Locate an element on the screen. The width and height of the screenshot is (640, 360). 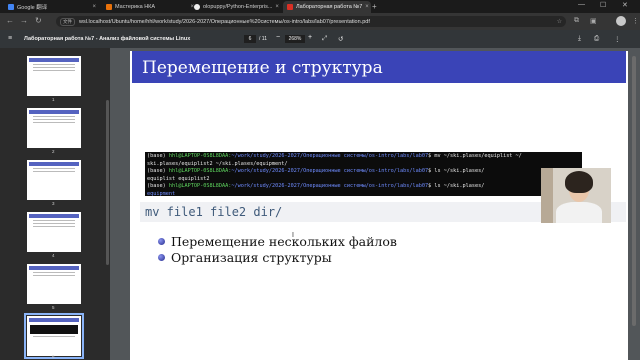
bullet-text: Перемещение нескольких файлов is located at coordinates (284, 241).